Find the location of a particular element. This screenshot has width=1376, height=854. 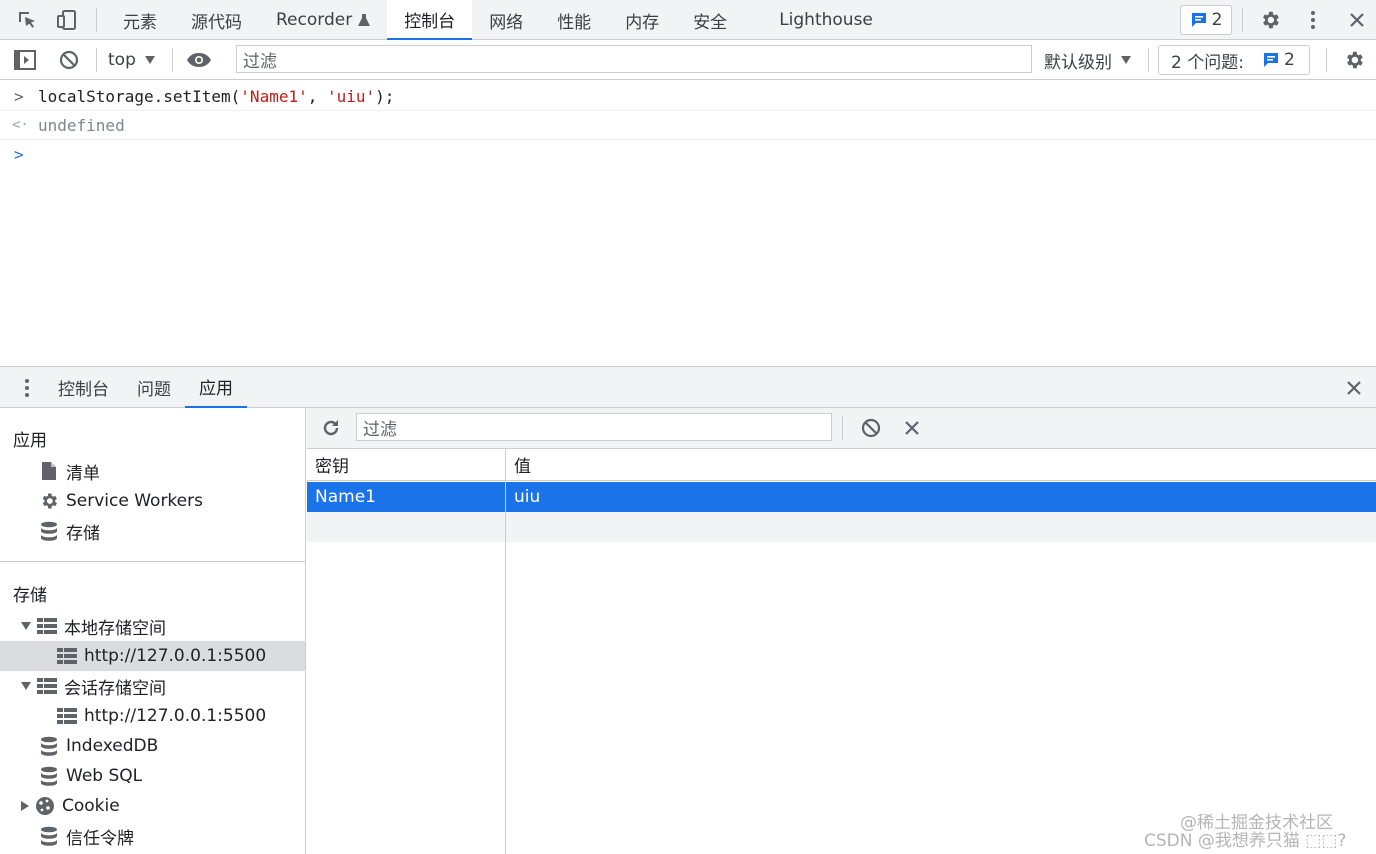

tab-4: 网络 is located at coordinates (506, 20).